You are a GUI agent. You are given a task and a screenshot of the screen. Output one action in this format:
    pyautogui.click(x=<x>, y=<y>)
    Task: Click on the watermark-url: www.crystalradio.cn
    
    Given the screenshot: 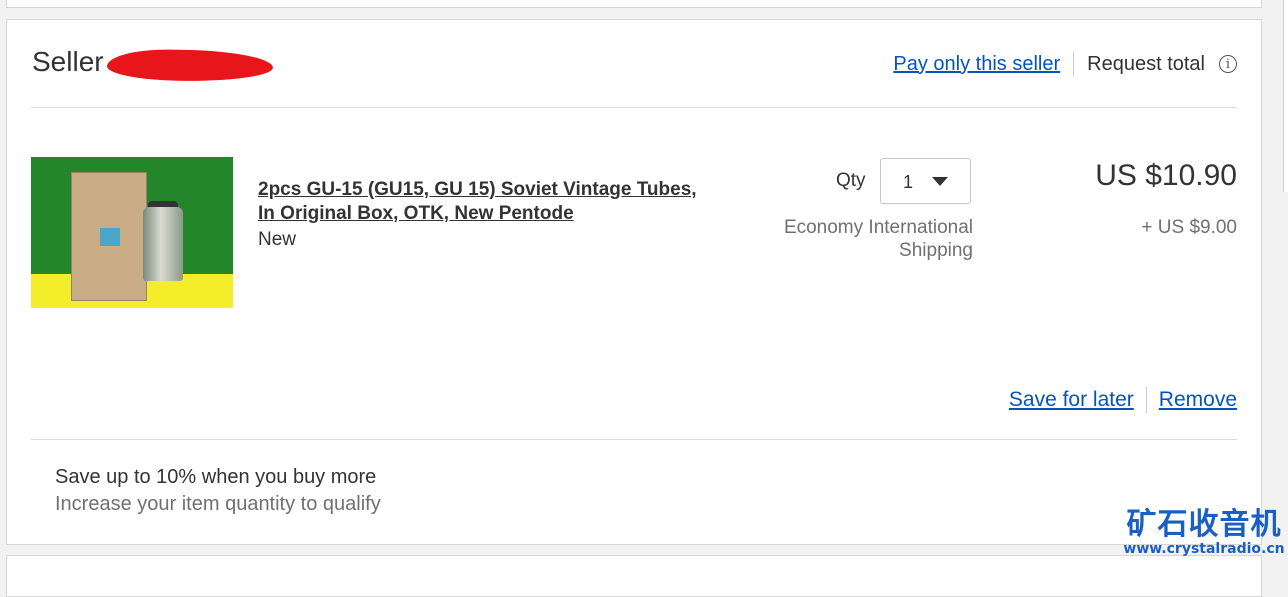 What is the action you would take?
    pyautogui.click(x=1204, y=549)
    